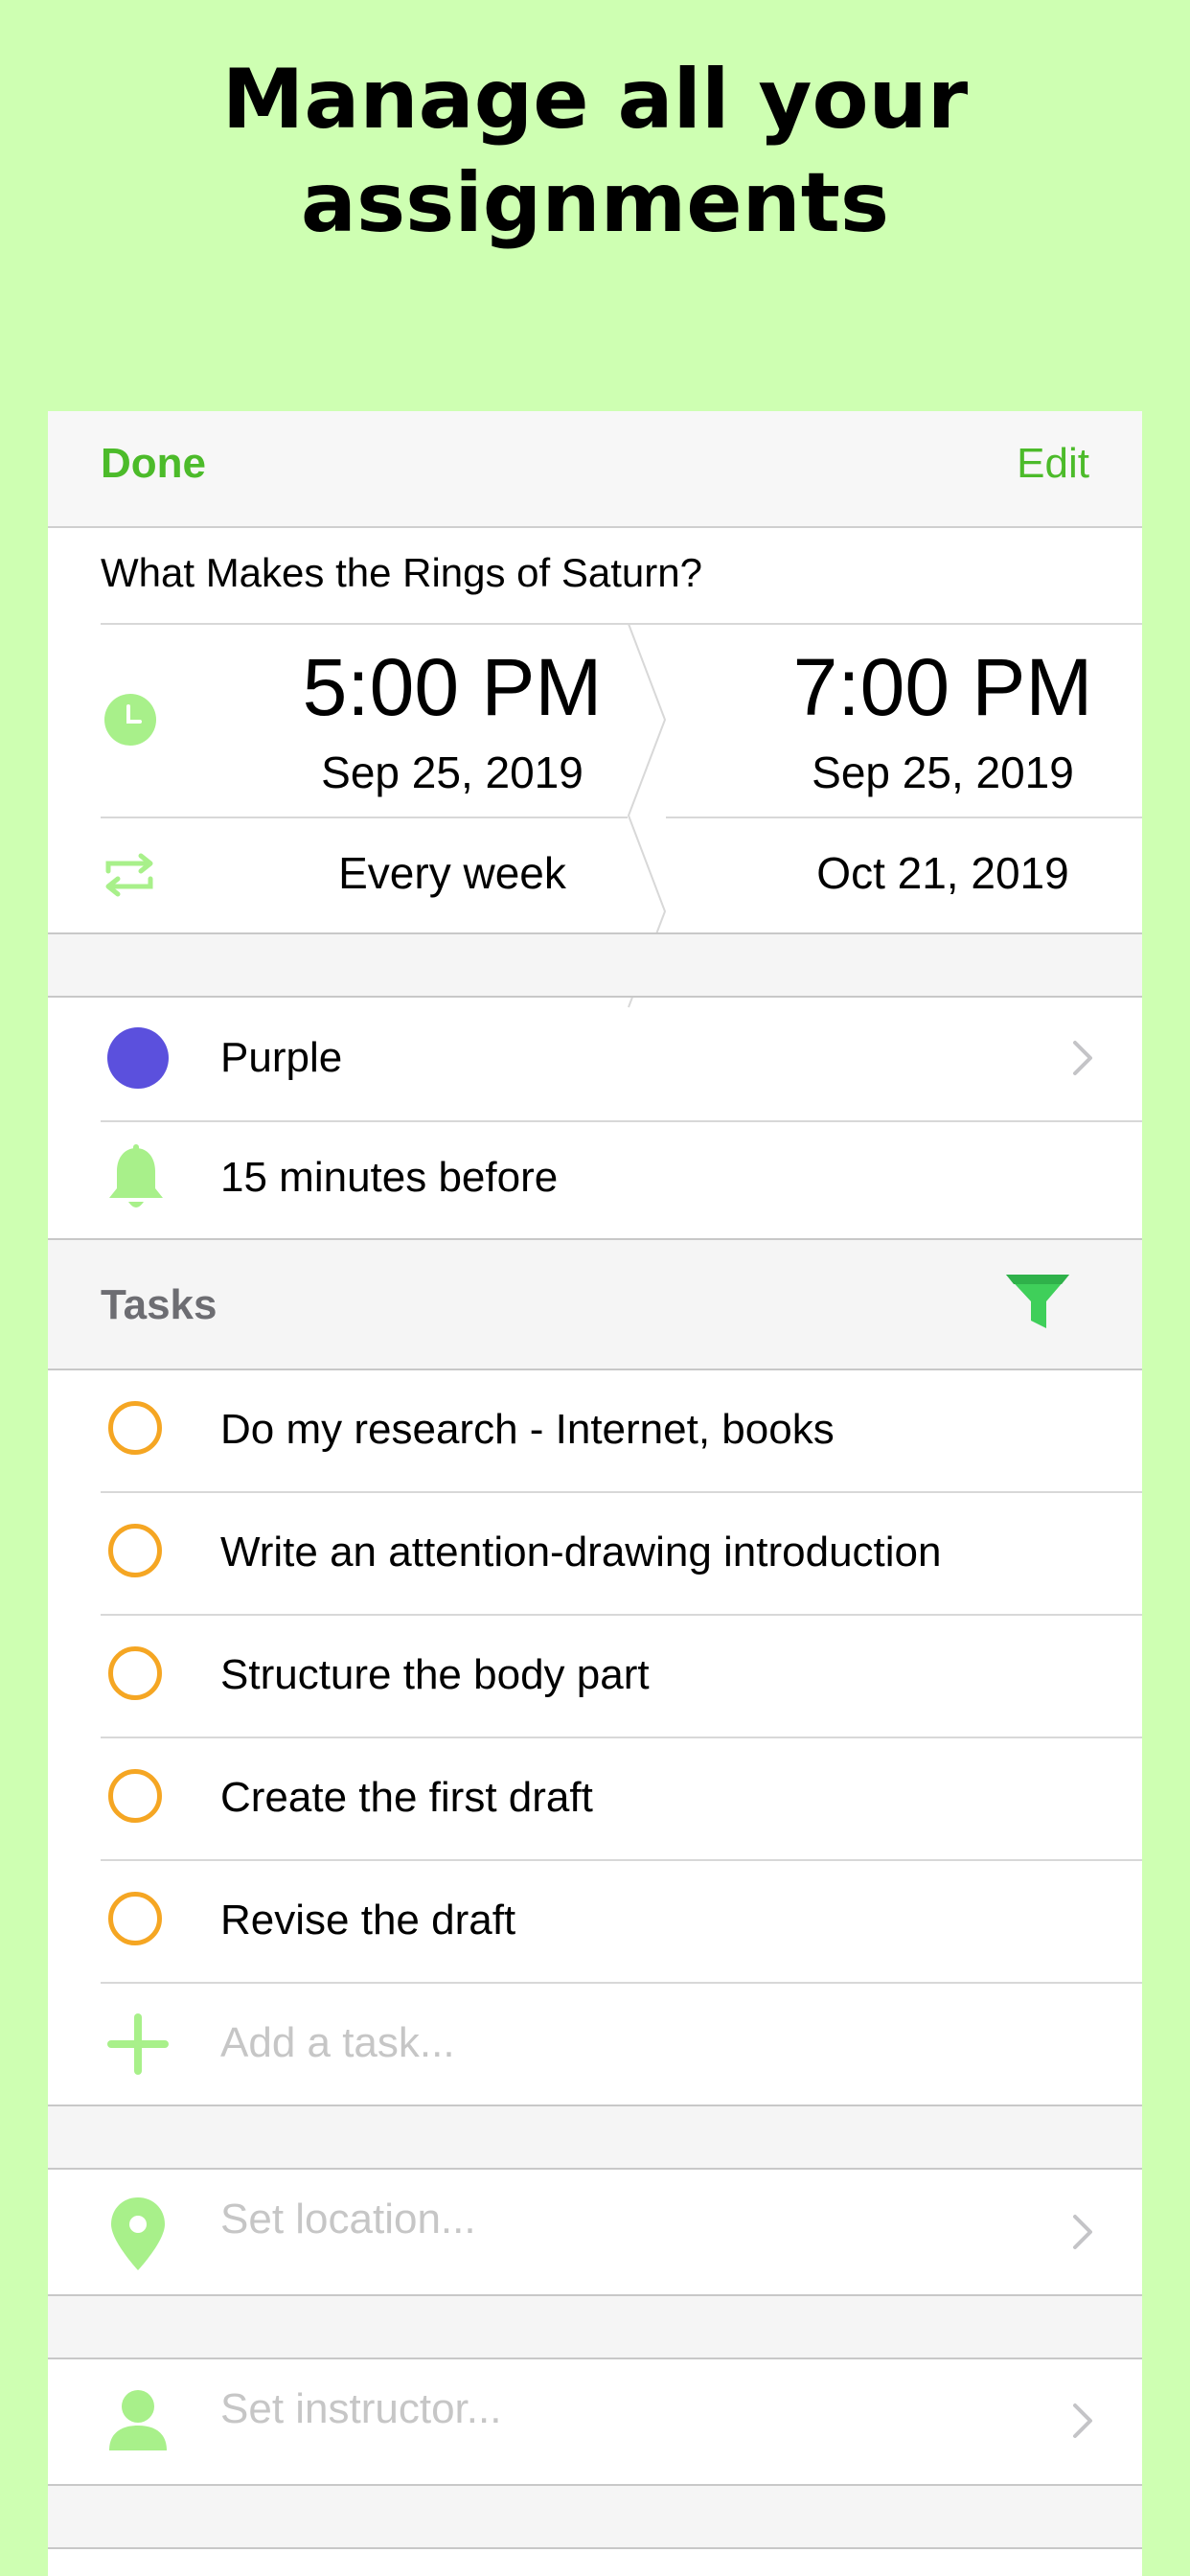 This screenshot has height=2576, width=1190. What do you see at coordinates (1038, 1301) in the screenshot?
I see `filter-icon` at bounding box center [1038, 1301].